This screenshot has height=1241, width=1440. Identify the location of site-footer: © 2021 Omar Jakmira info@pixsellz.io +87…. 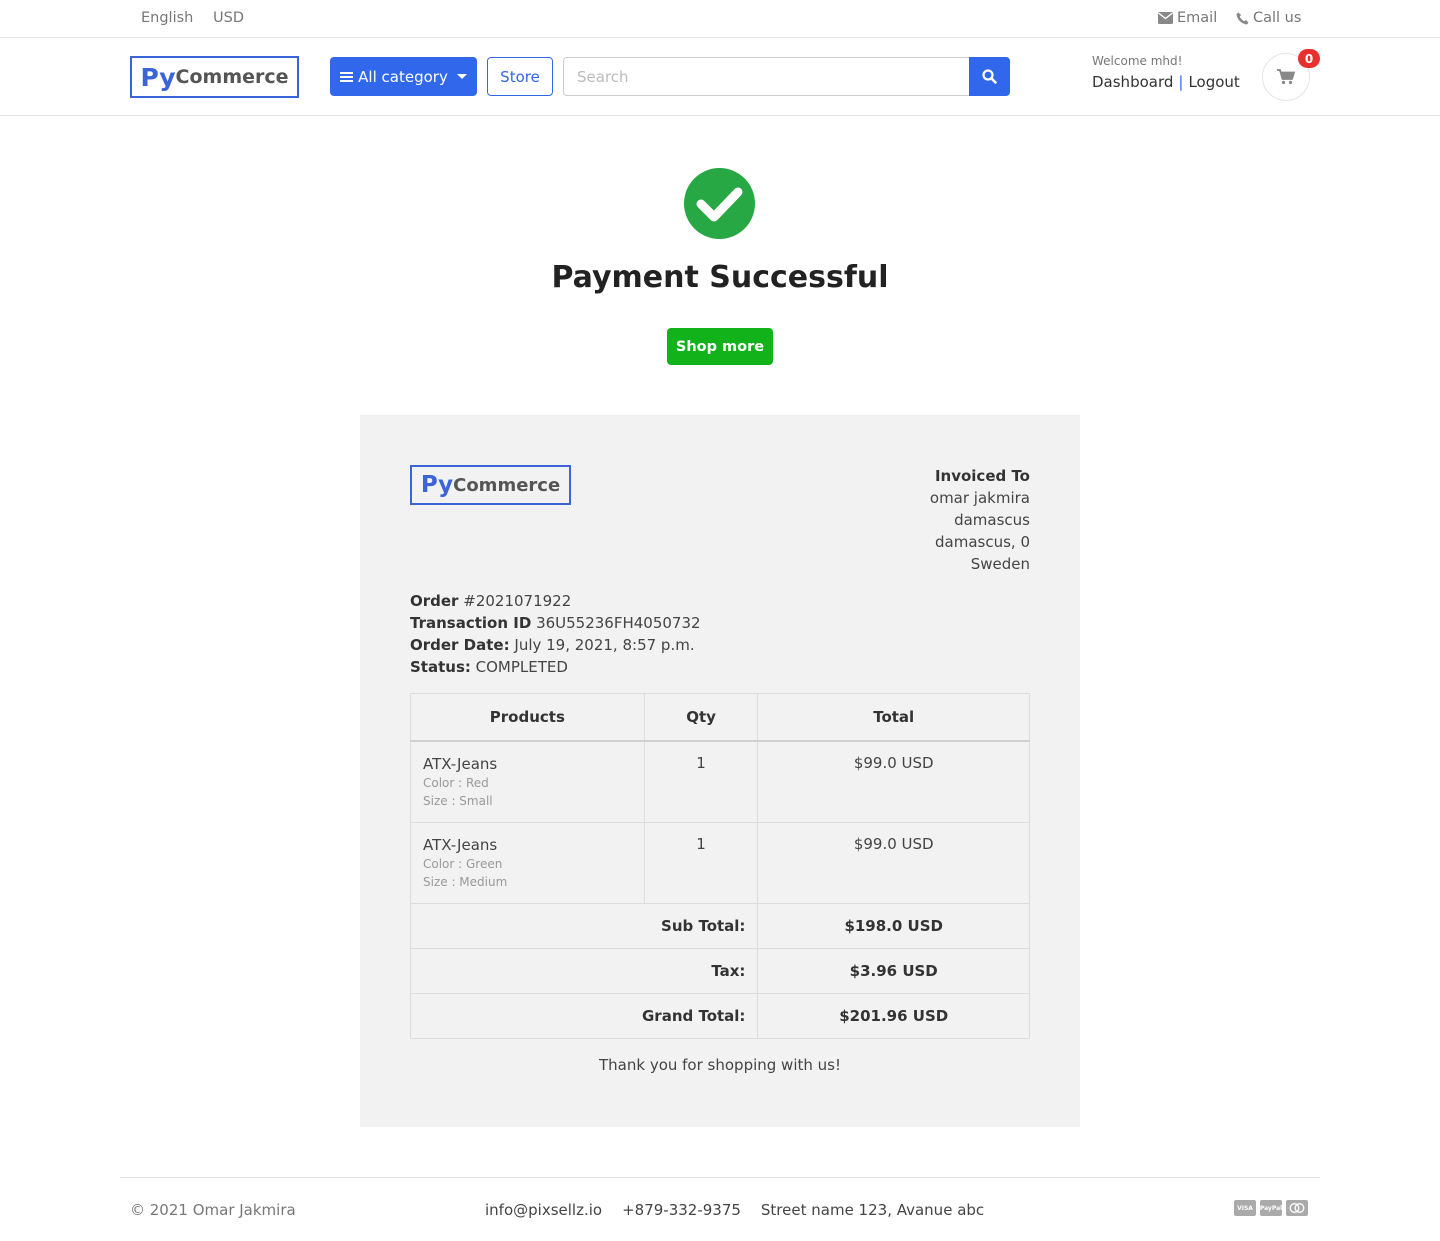
(720, 1209).